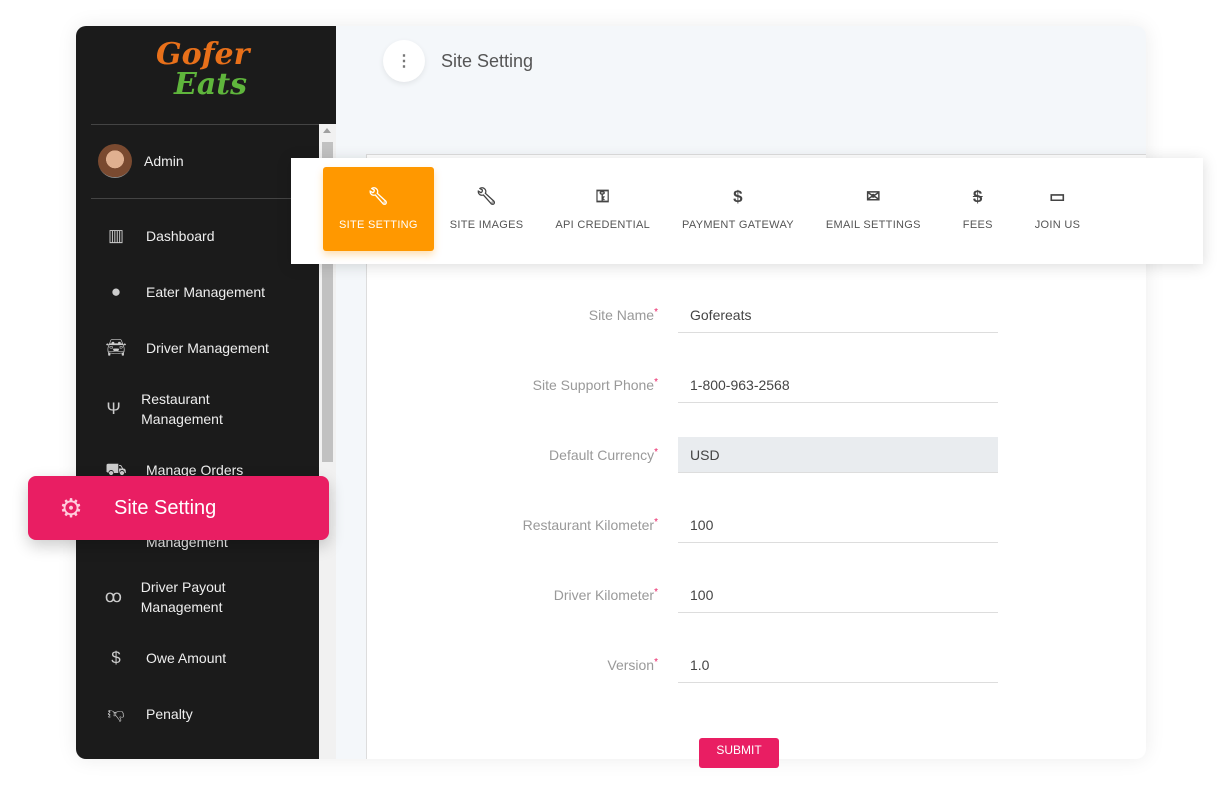 This screenshot has height=785, width=1231. I want to click on submit-button: SUBMIT, so click(739, 753).